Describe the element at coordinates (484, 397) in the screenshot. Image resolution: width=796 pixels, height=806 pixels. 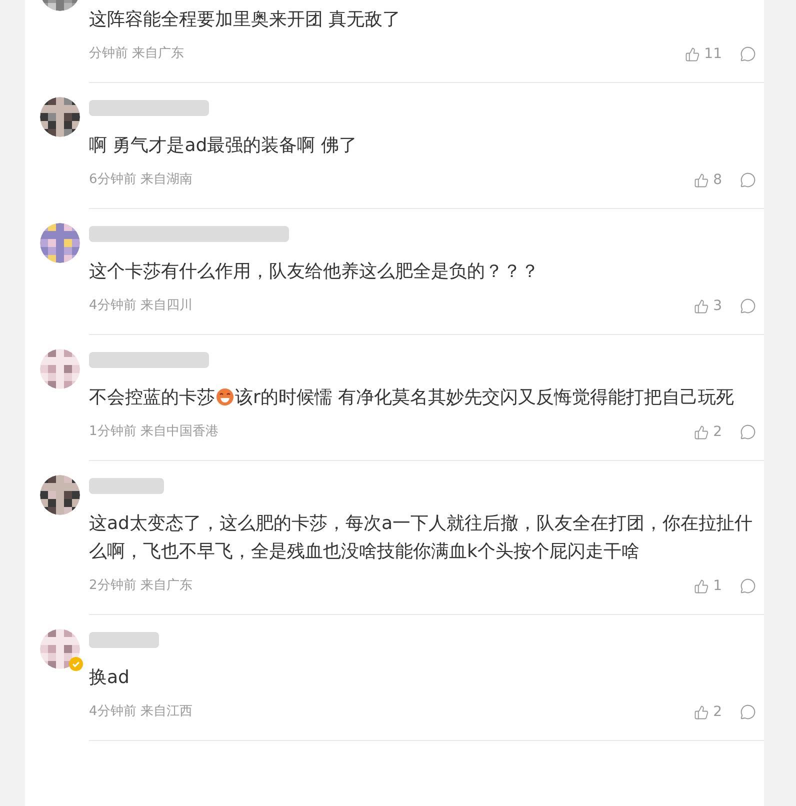
I see `comment-text: 该r的时候懦 有净化莫名其妙先交闪又反悔觉得能打把自己玩死` at that location.